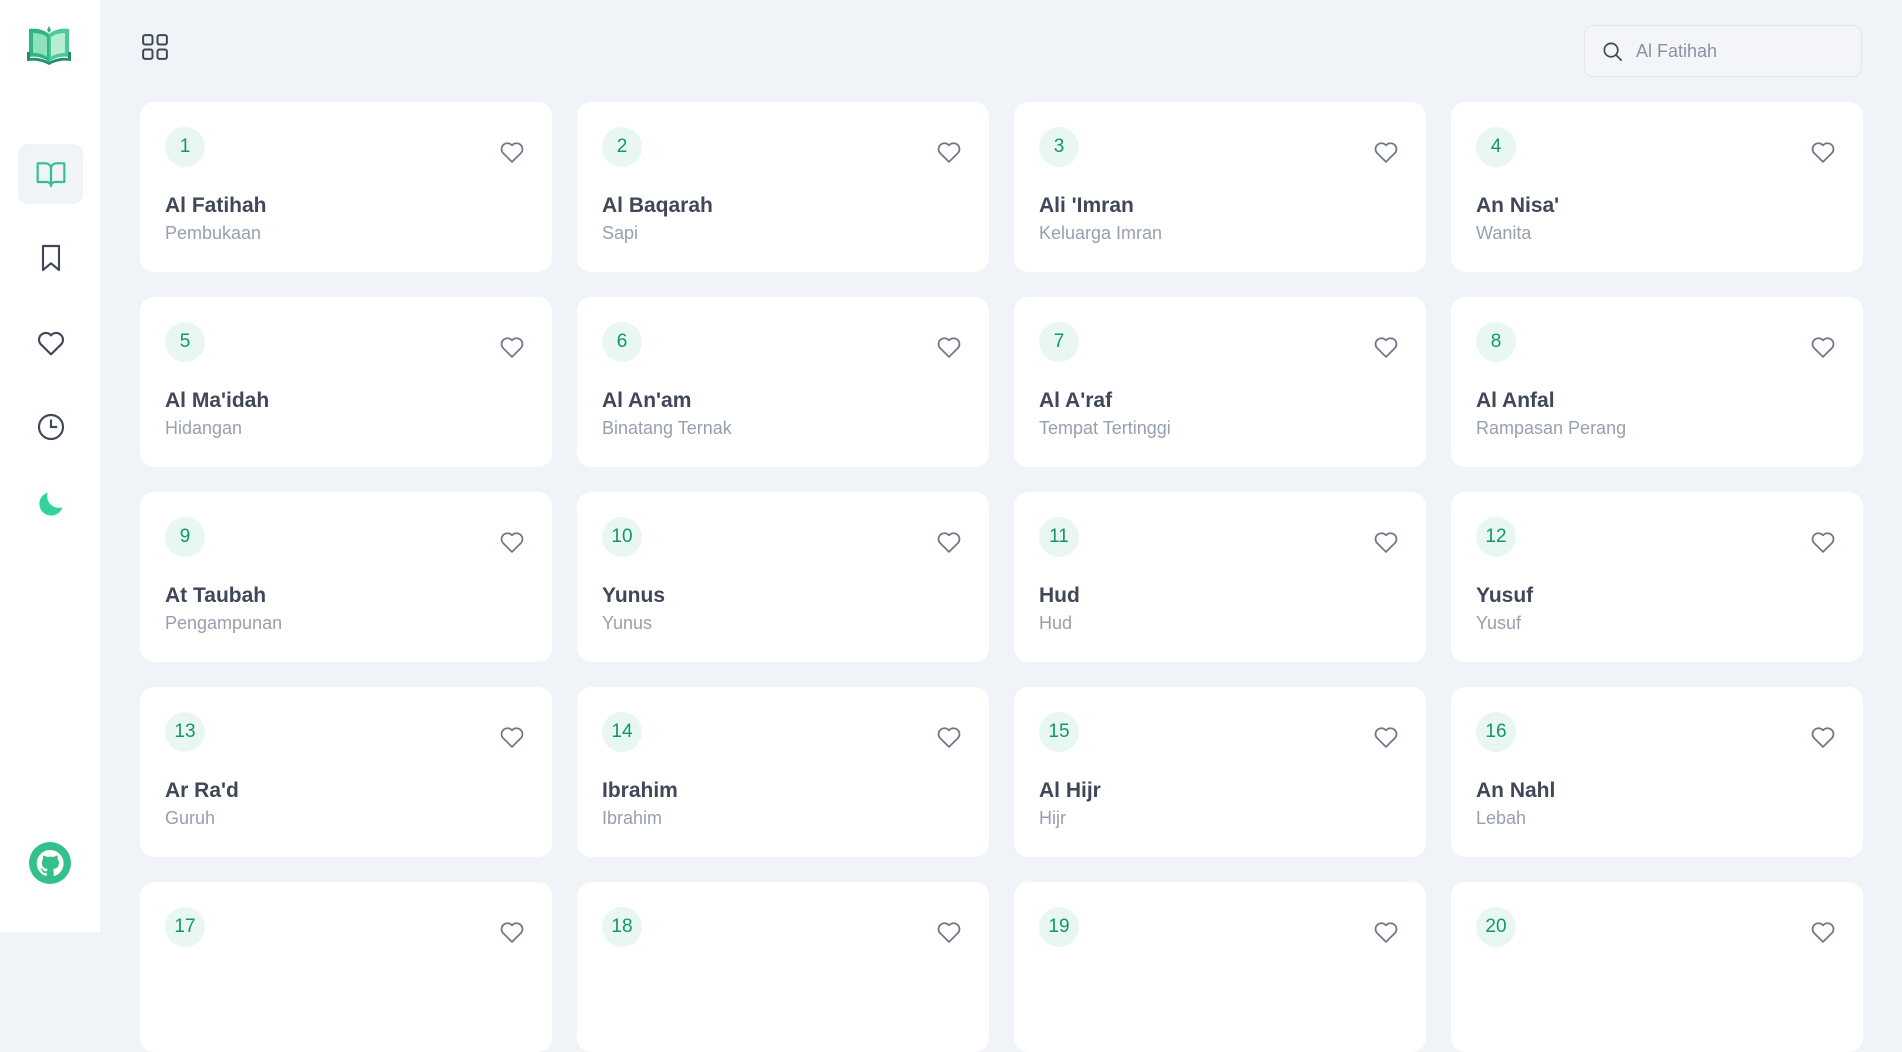 The width and height of the screenshot is (1902, 1052). What do you see at coordinates (346, 772) in the screenshot?
I see `surah-card: 13 Ar Ra'd Guruh` at bounding box center [346, 772].